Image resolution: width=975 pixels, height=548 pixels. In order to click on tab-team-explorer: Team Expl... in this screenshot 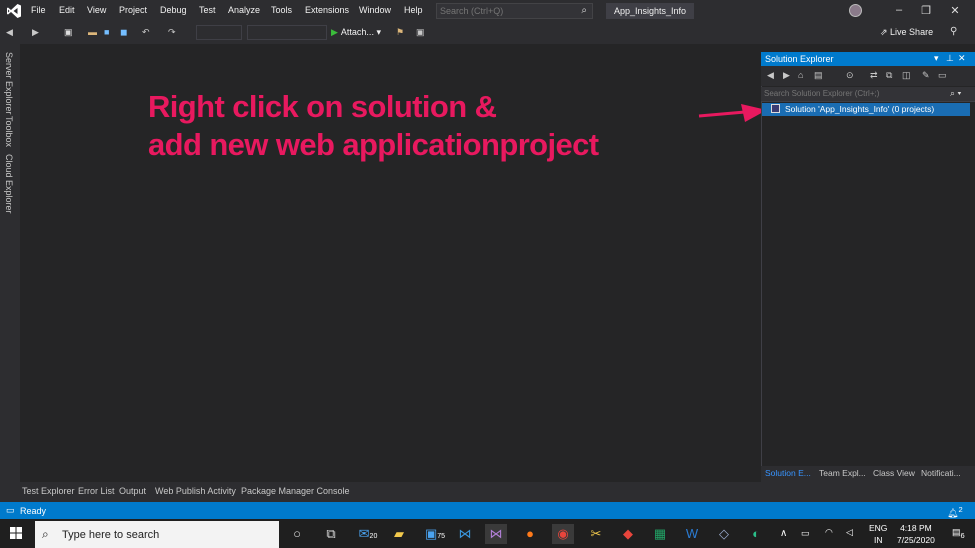, I will do `click(842, 473)`.